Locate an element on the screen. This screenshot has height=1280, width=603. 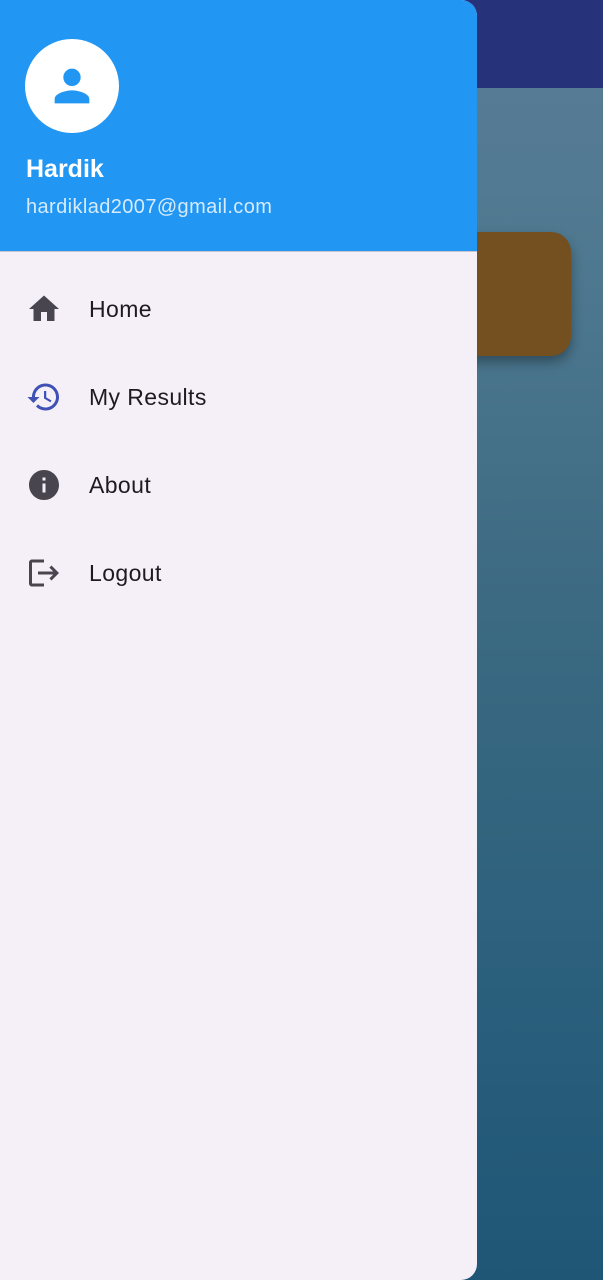
menu-item-about: About is located at coordinates (238, 485).